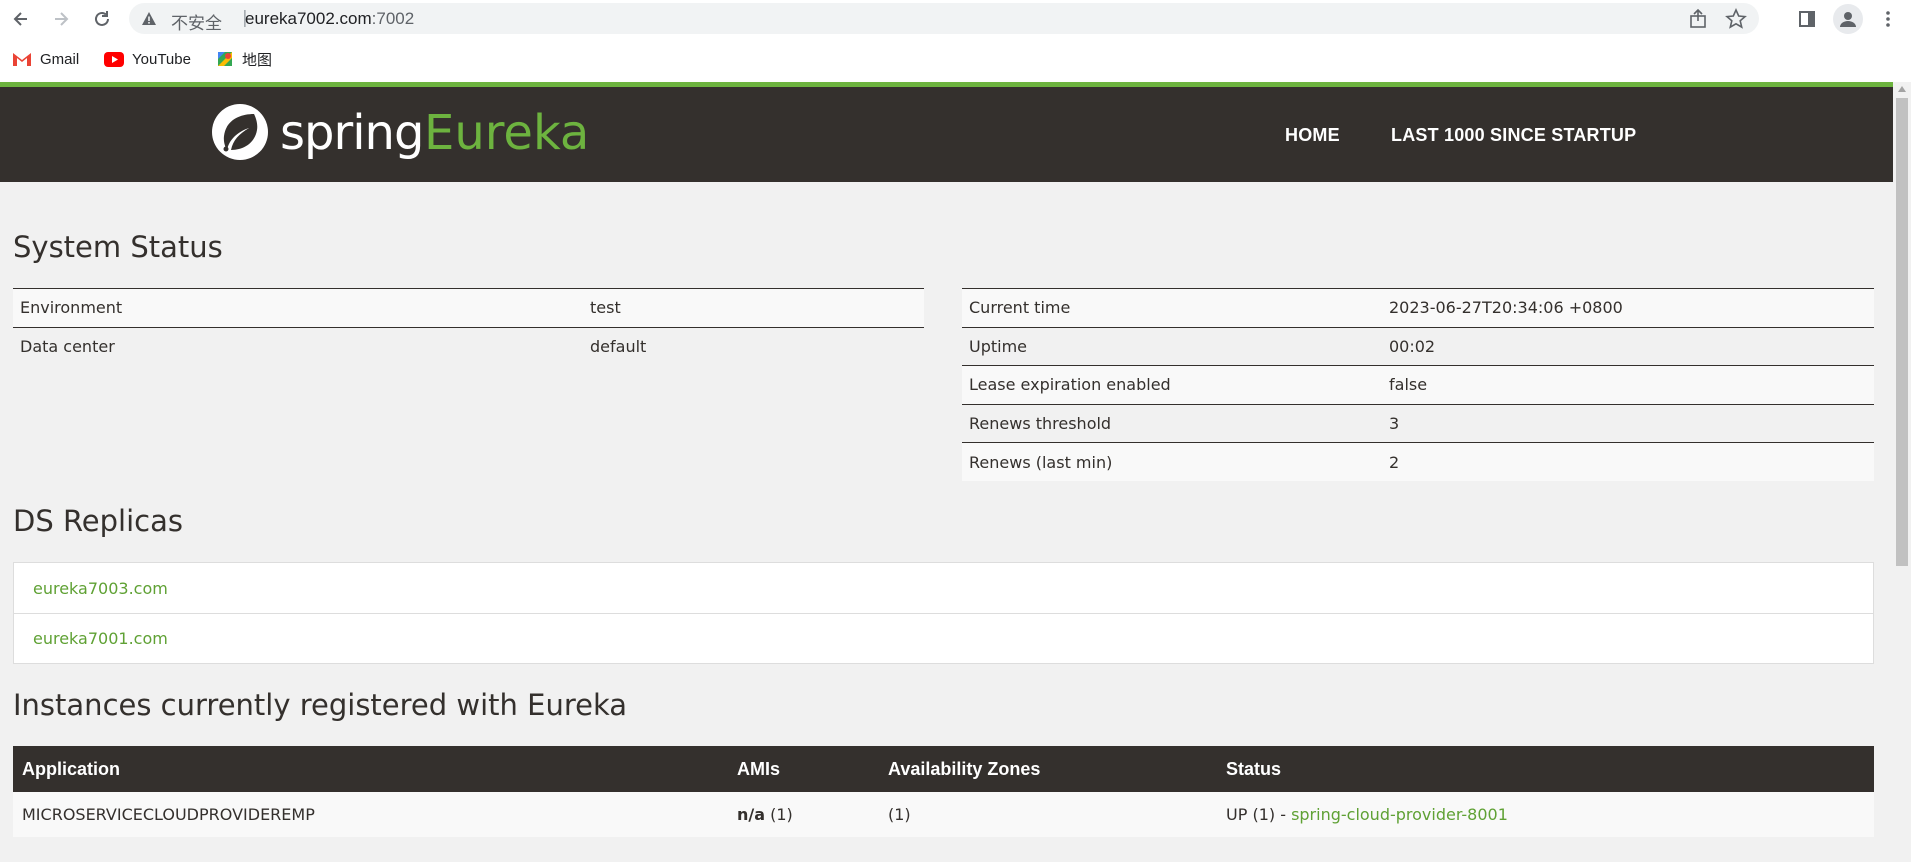 The height and width of the screenshot is (862, 1911). Describe the element at coordinates (1048, 769) in the screenshot. I see `column-header: Availability Zones` at that location.